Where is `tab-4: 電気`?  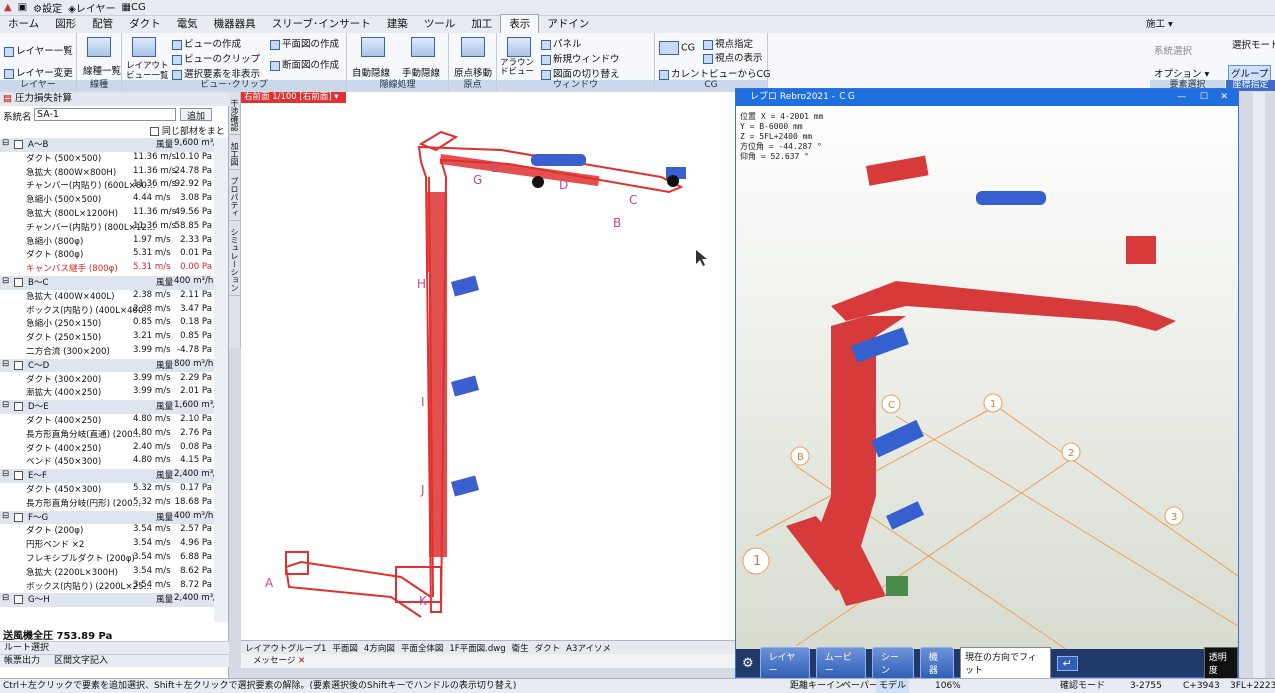
tab-4: 電気 is located at coordinates (187, 24).